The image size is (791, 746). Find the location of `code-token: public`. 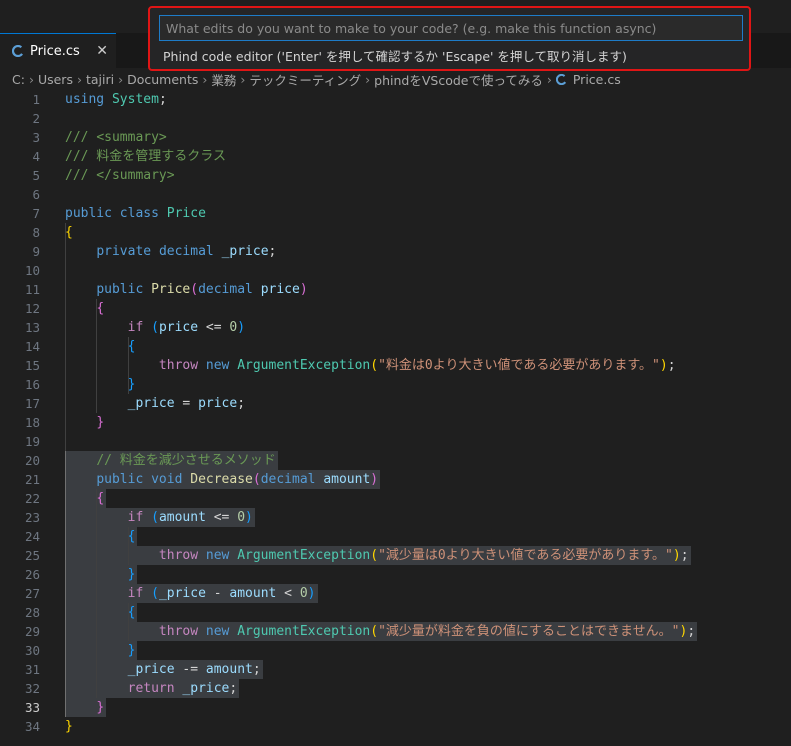

code-token: public is located at coordinates (120, 479).